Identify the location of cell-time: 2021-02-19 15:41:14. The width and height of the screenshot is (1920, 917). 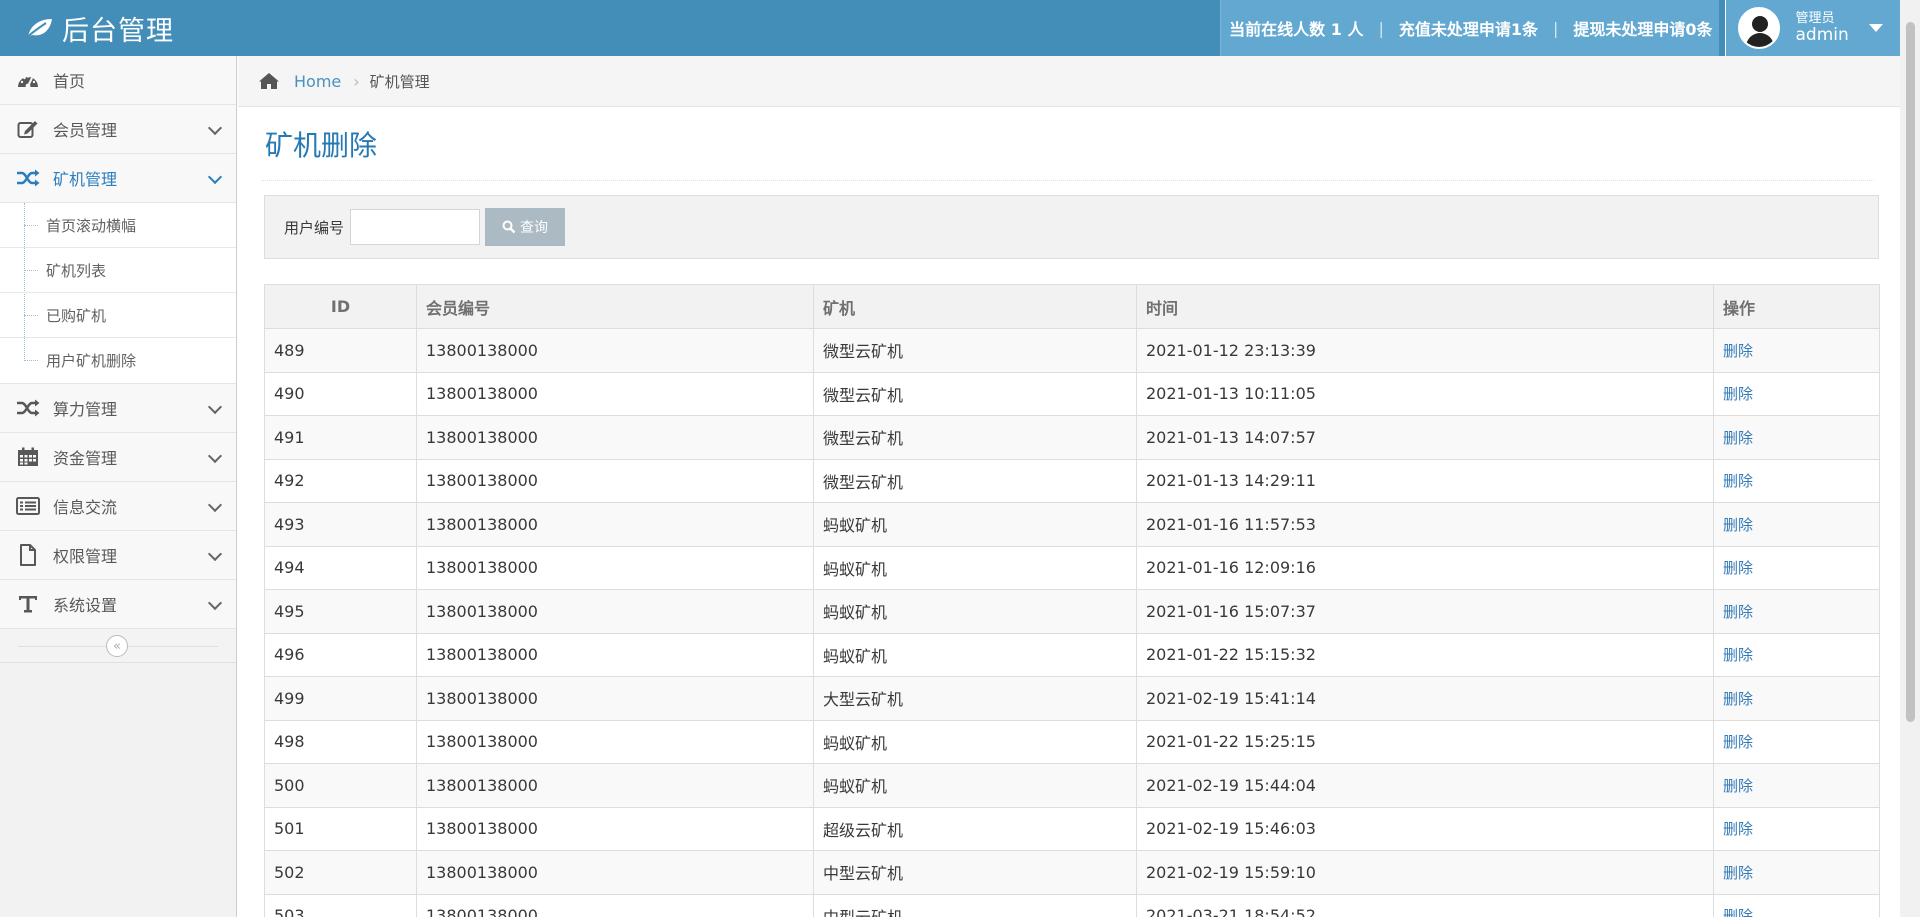
(1425, 698).